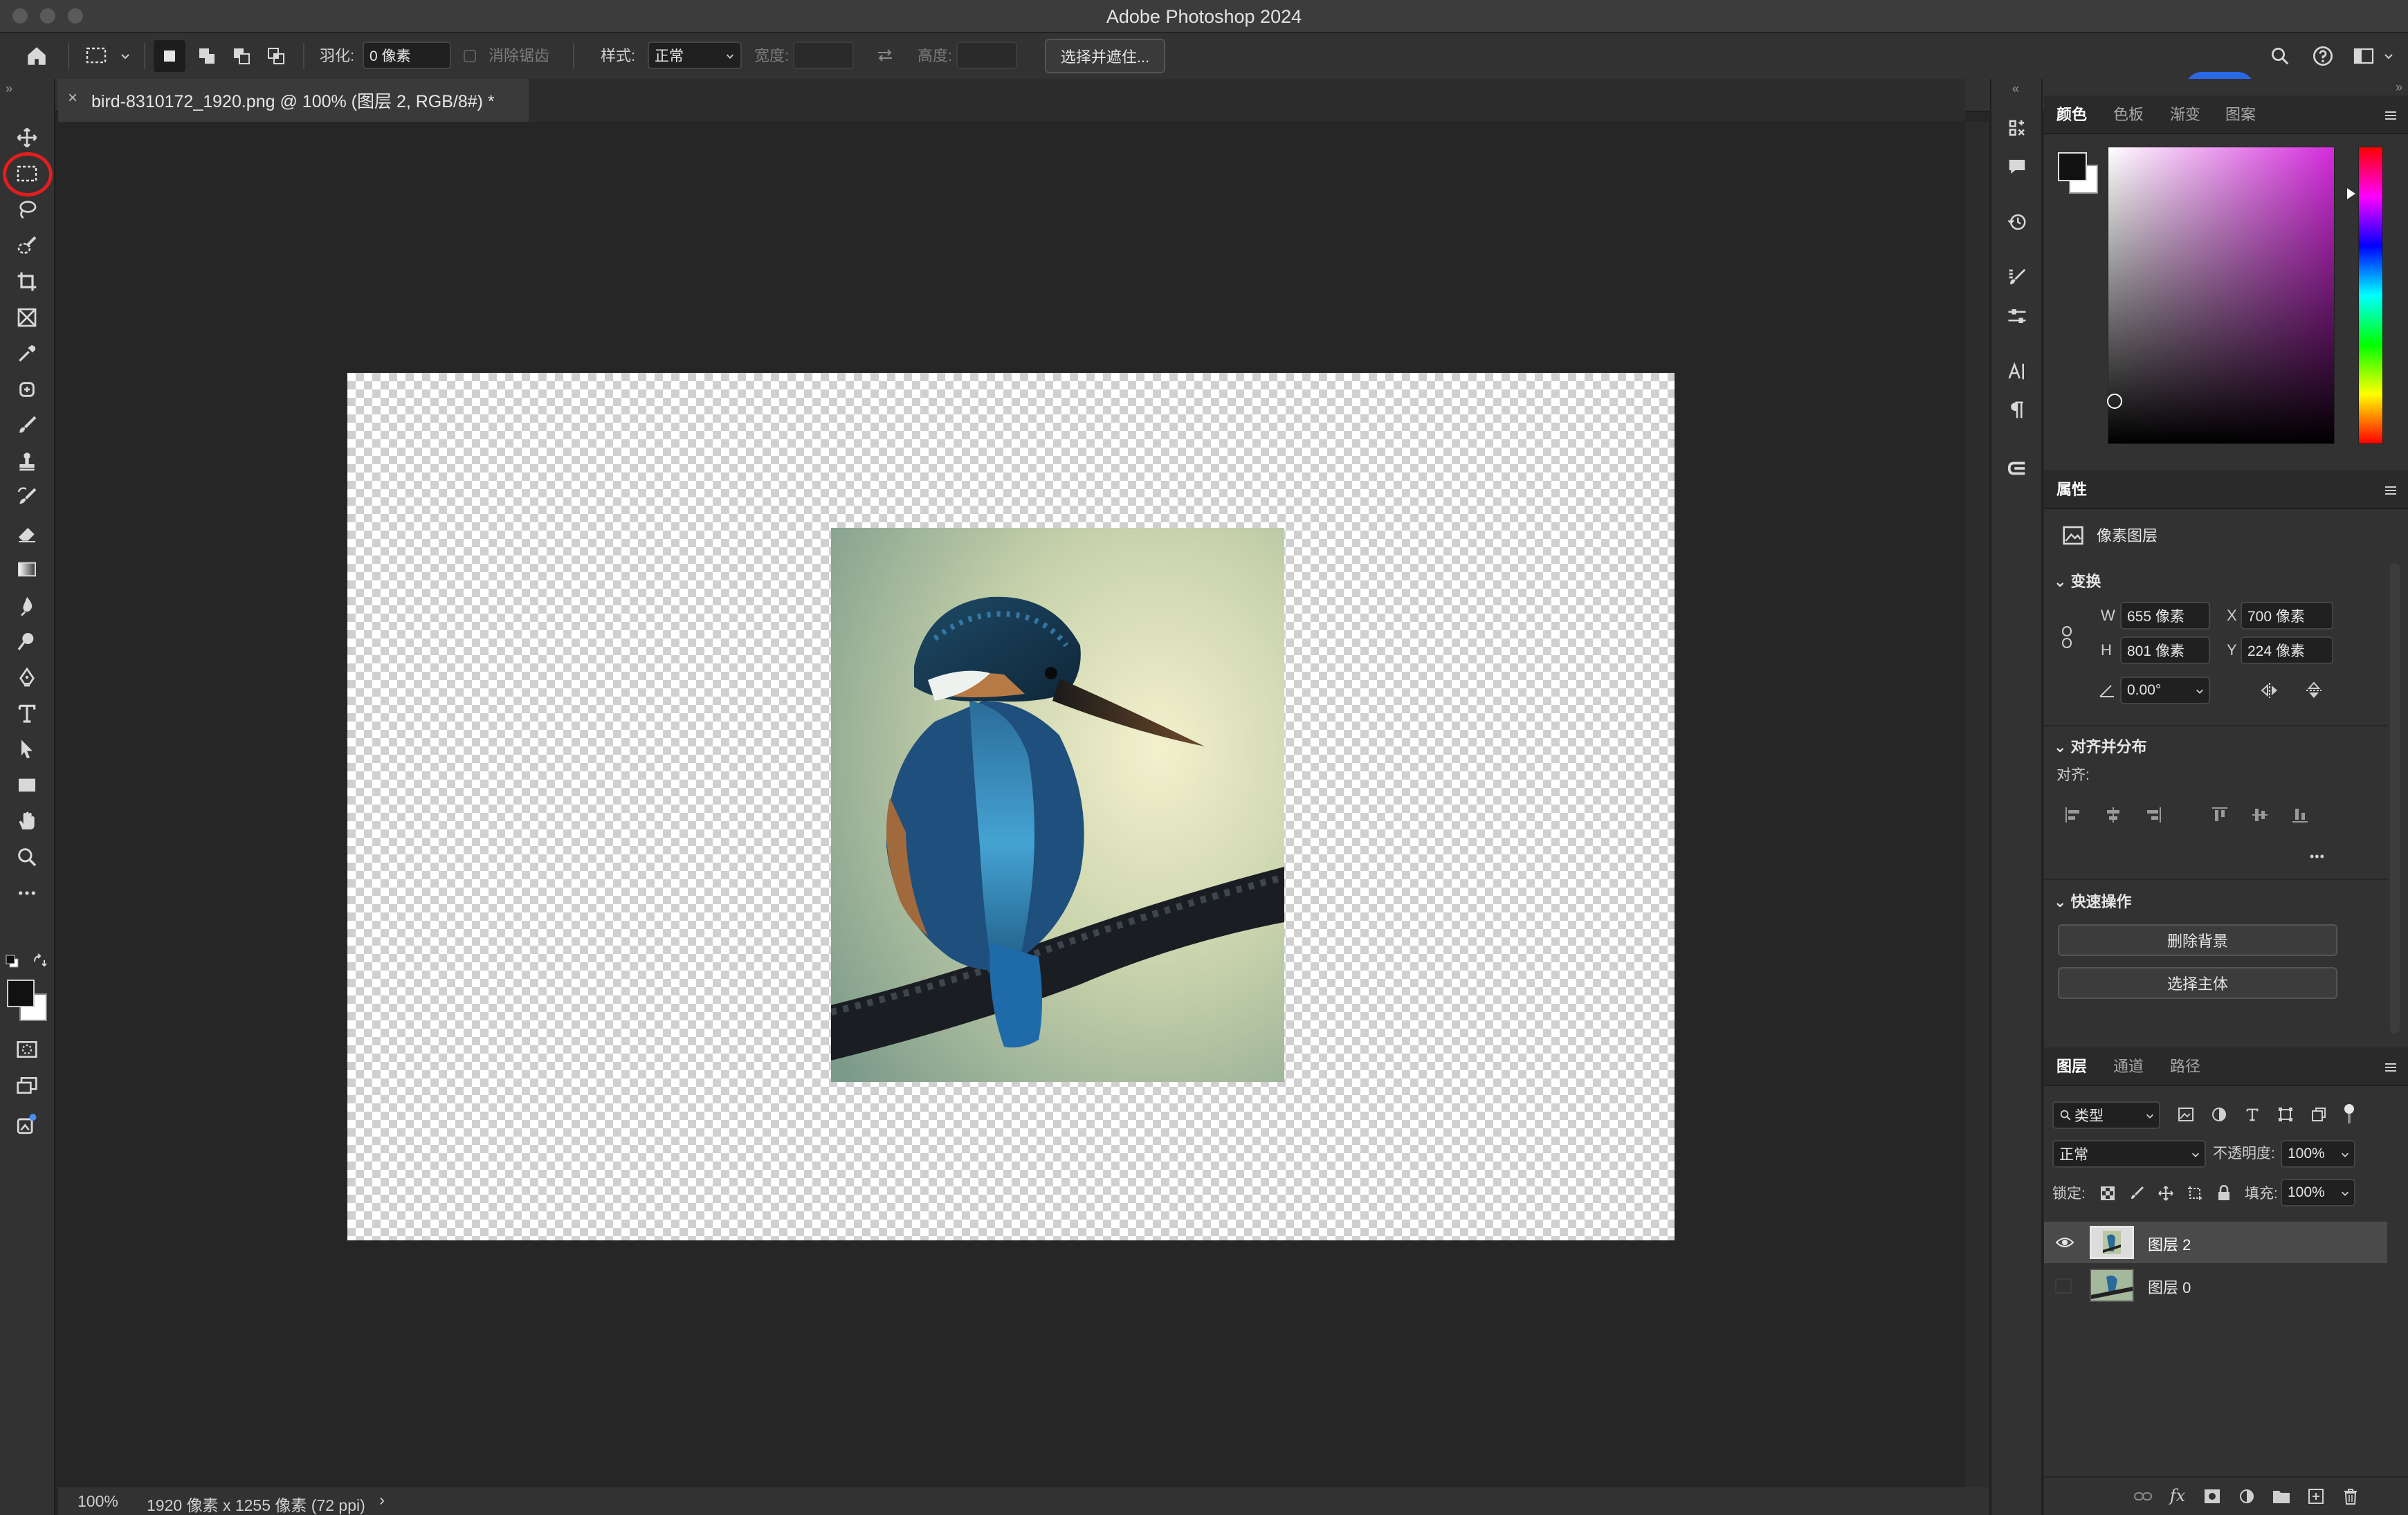  What do you see at coordinates (2128, 114) in the screenshot?
I see `tab-swatches: 色板` at bounding box center [2128, 114].